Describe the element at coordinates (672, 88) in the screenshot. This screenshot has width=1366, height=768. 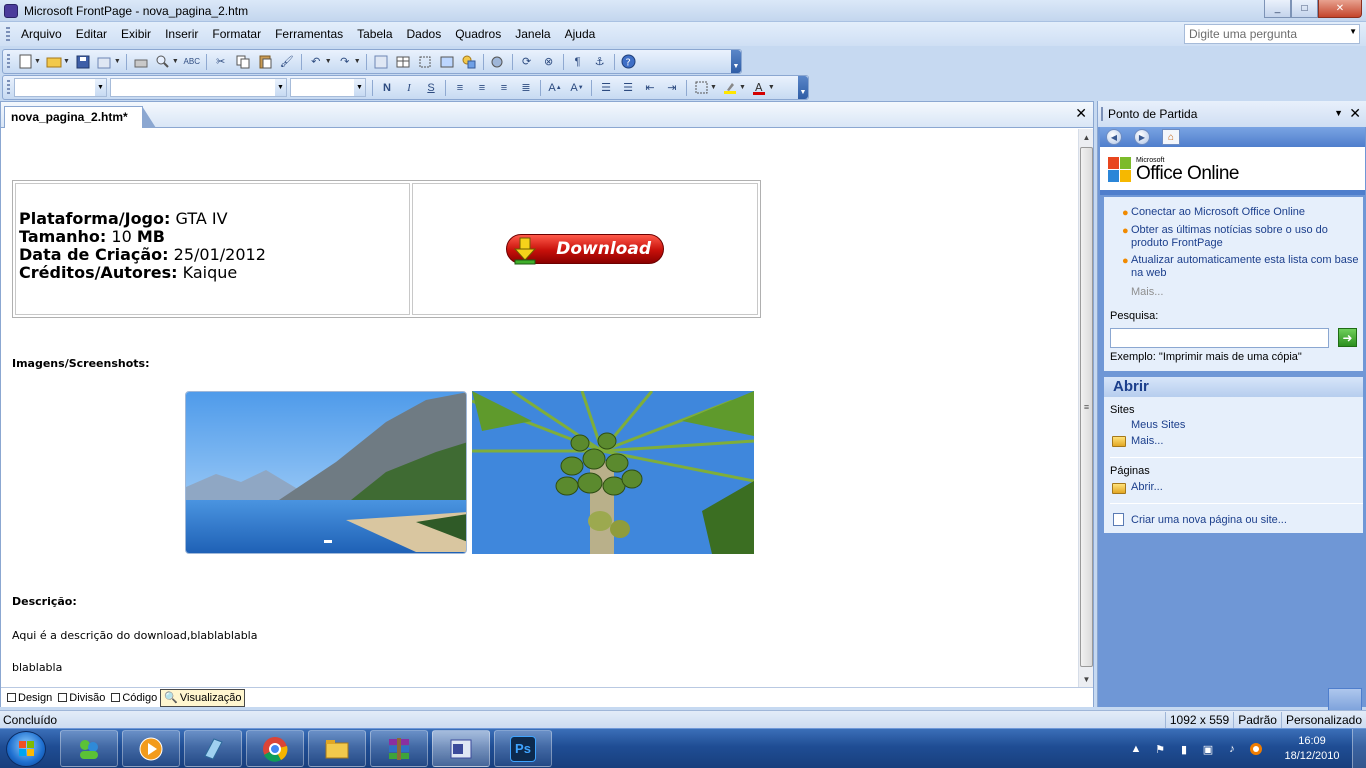
I see `increase-indent-icon: ⇥` at that location.